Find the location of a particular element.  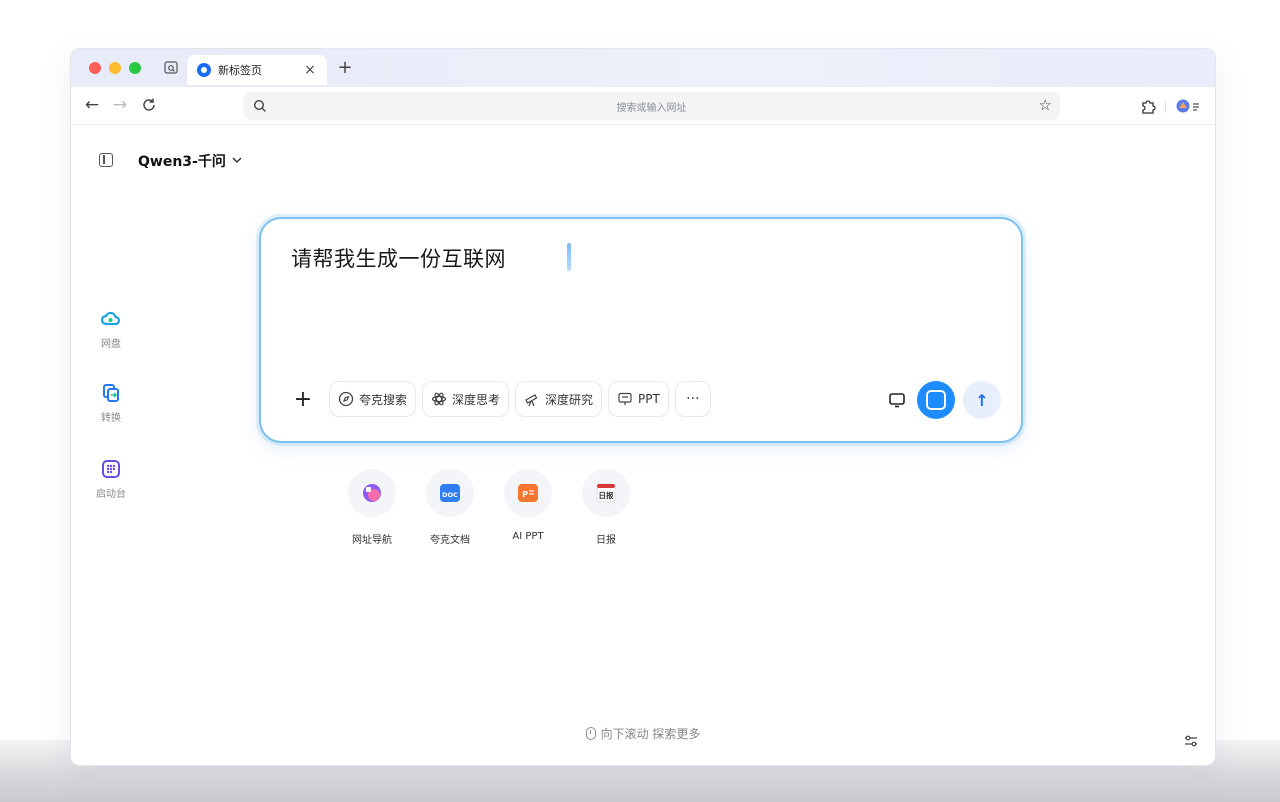

compass-search-icon is located at coordinates (346, 399).